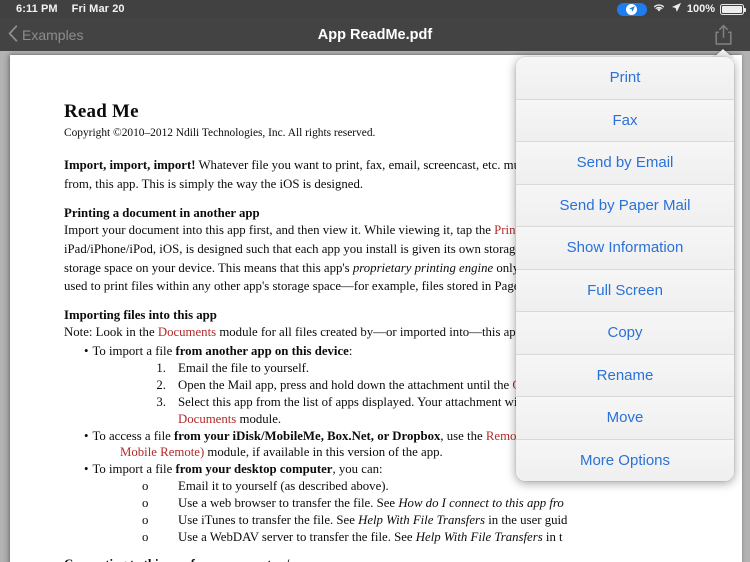  Describe the element at coordinates (421, 520) in the screenshot. I see `o3-italic: Help With File Transfers` at that location.